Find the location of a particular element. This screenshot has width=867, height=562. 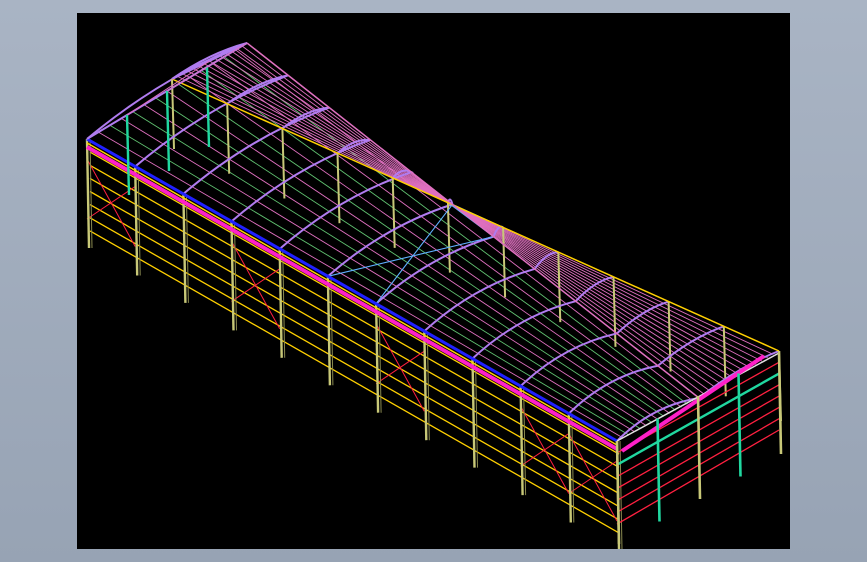

wall-brace is located at coordinates (255, 285).